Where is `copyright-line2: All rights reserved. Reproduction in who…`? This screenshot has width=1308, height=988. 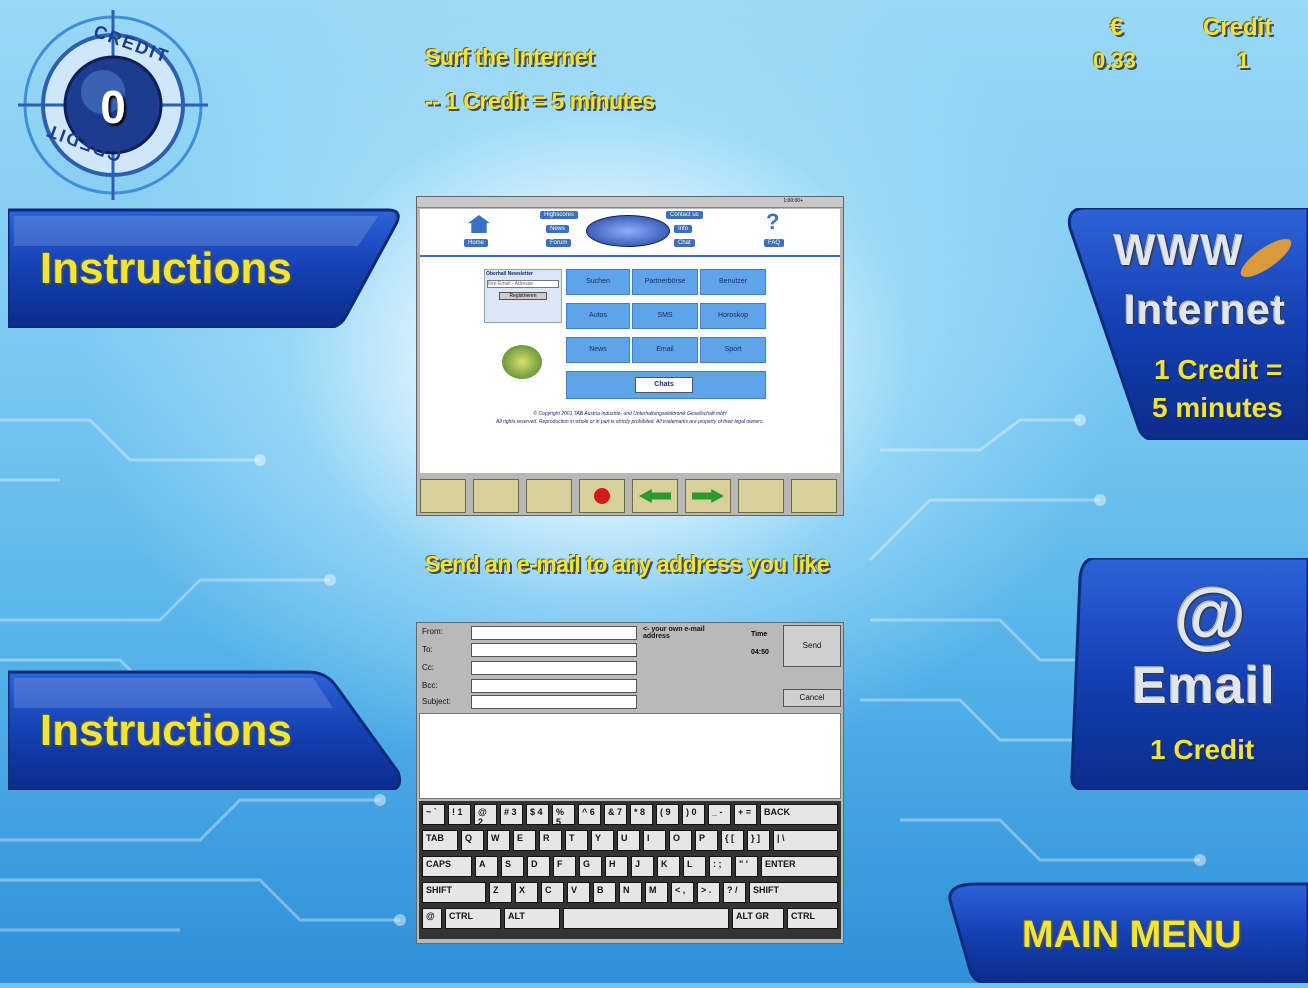 copyright-line2: All rights reserved. Reproduction in who… is located at coordinates (630, 422).